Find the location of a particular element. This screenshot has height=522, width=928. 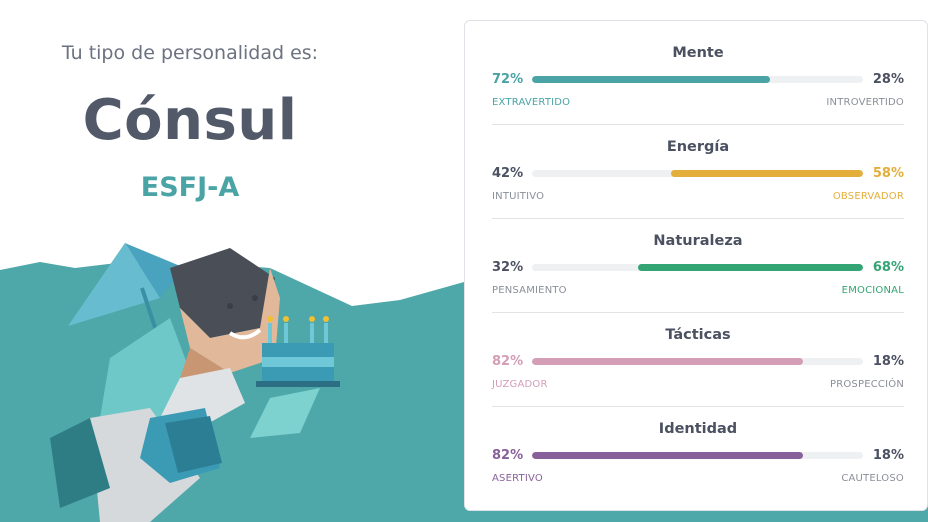

trait-right-label: EMOCIONAL is located at coordinates (872, 290).